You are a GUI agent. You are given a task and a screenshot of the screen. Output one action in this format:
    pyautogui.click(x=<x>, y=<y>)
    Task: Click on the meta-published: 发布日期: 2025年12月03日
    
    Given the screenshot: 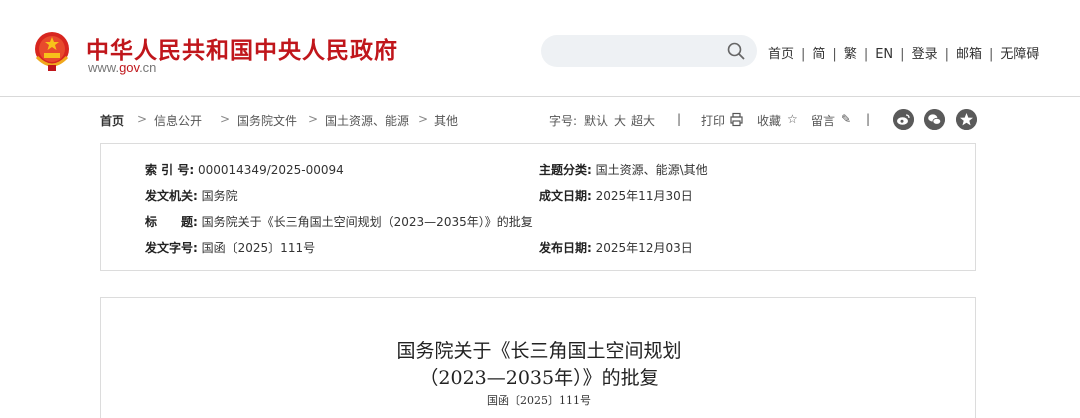 What is the action you would take?
    pyautogui.click(x=616, y=247)
    